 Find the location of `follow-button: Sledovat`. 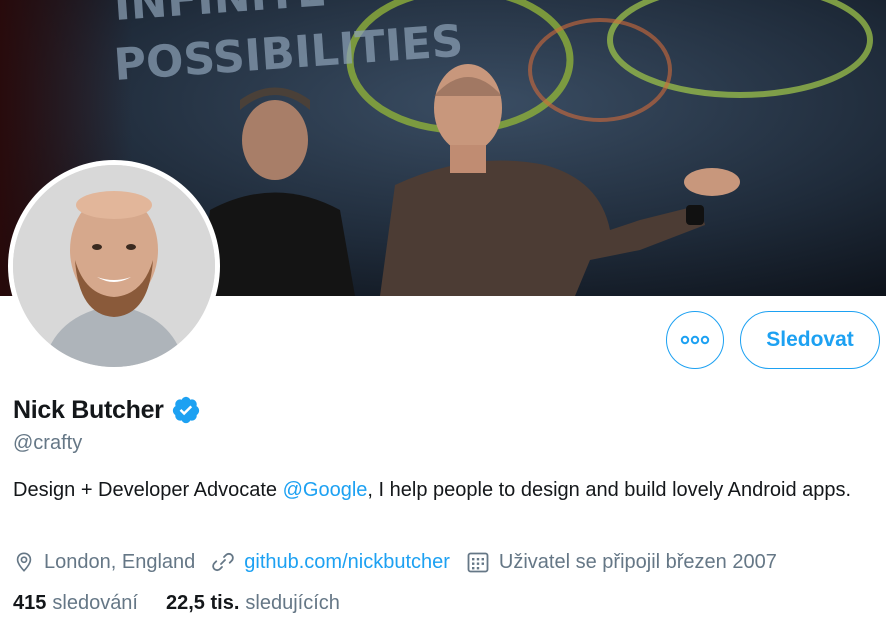

follow-button: Sledovat is located at coordinates (810, 340).